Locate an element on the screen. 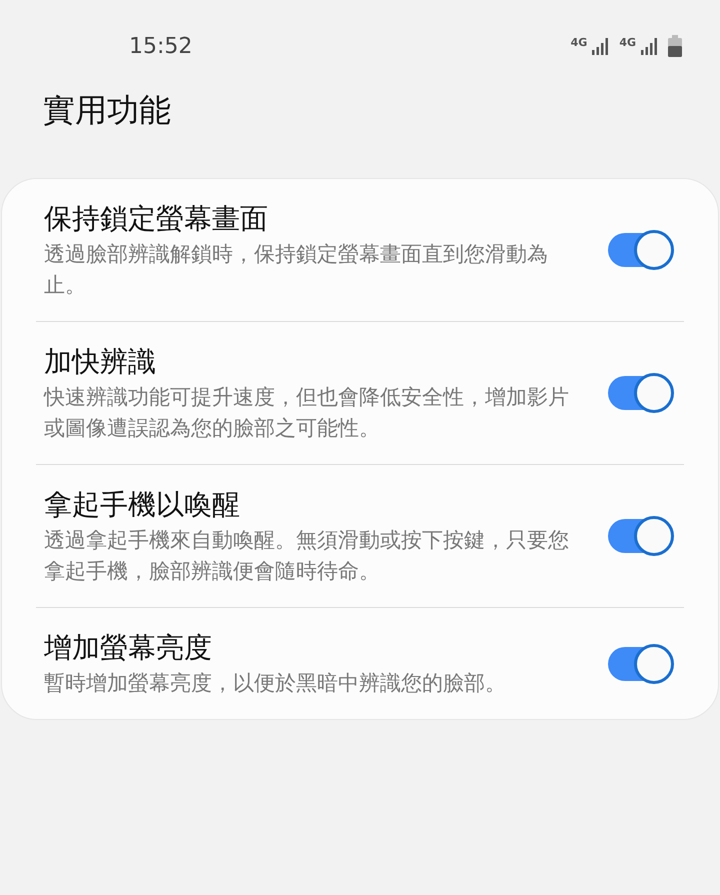  setting-title: 增加螢幕亮度 is located at coordinates (128, 648).